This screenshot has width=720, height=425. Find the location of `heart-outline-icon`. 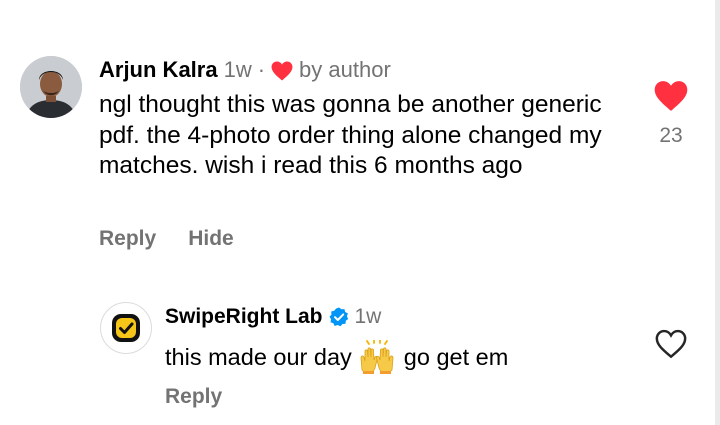

heart-outline-icon is located at coordinates (671, 344).